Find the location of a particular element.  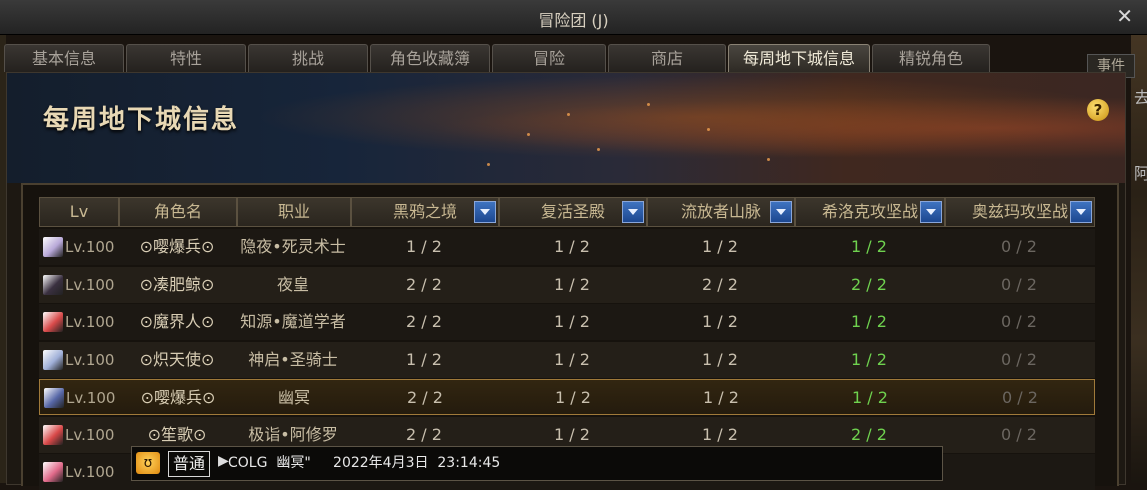

table-row: Lv.100 ⊙凑肥鲸⊙ 夜皇 2 / 2 1 / 2 2 / 2 2 / 2 0 / 2 is located at coordinates (567, 284).